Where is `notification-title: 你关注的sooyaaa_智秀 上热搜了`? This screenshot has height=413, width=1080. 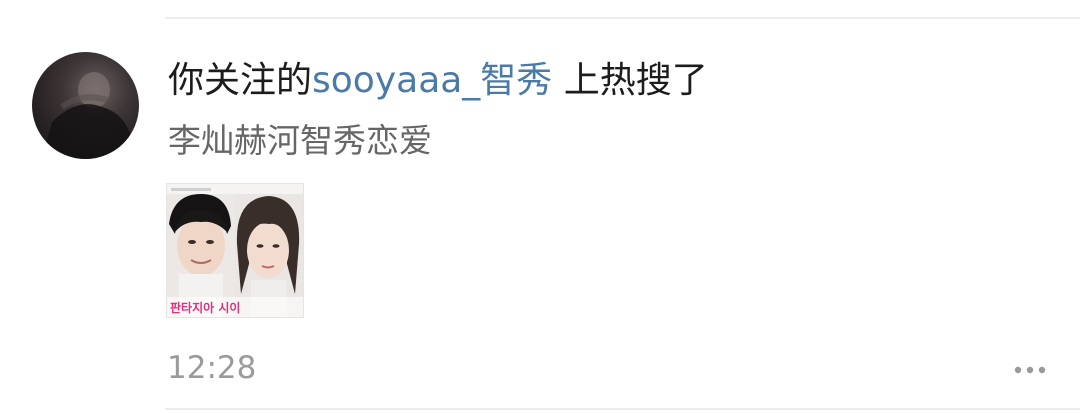 notification-title: 你关注的sooyaaa_智秀 上热搜了 is located at coordinates (438, 81).